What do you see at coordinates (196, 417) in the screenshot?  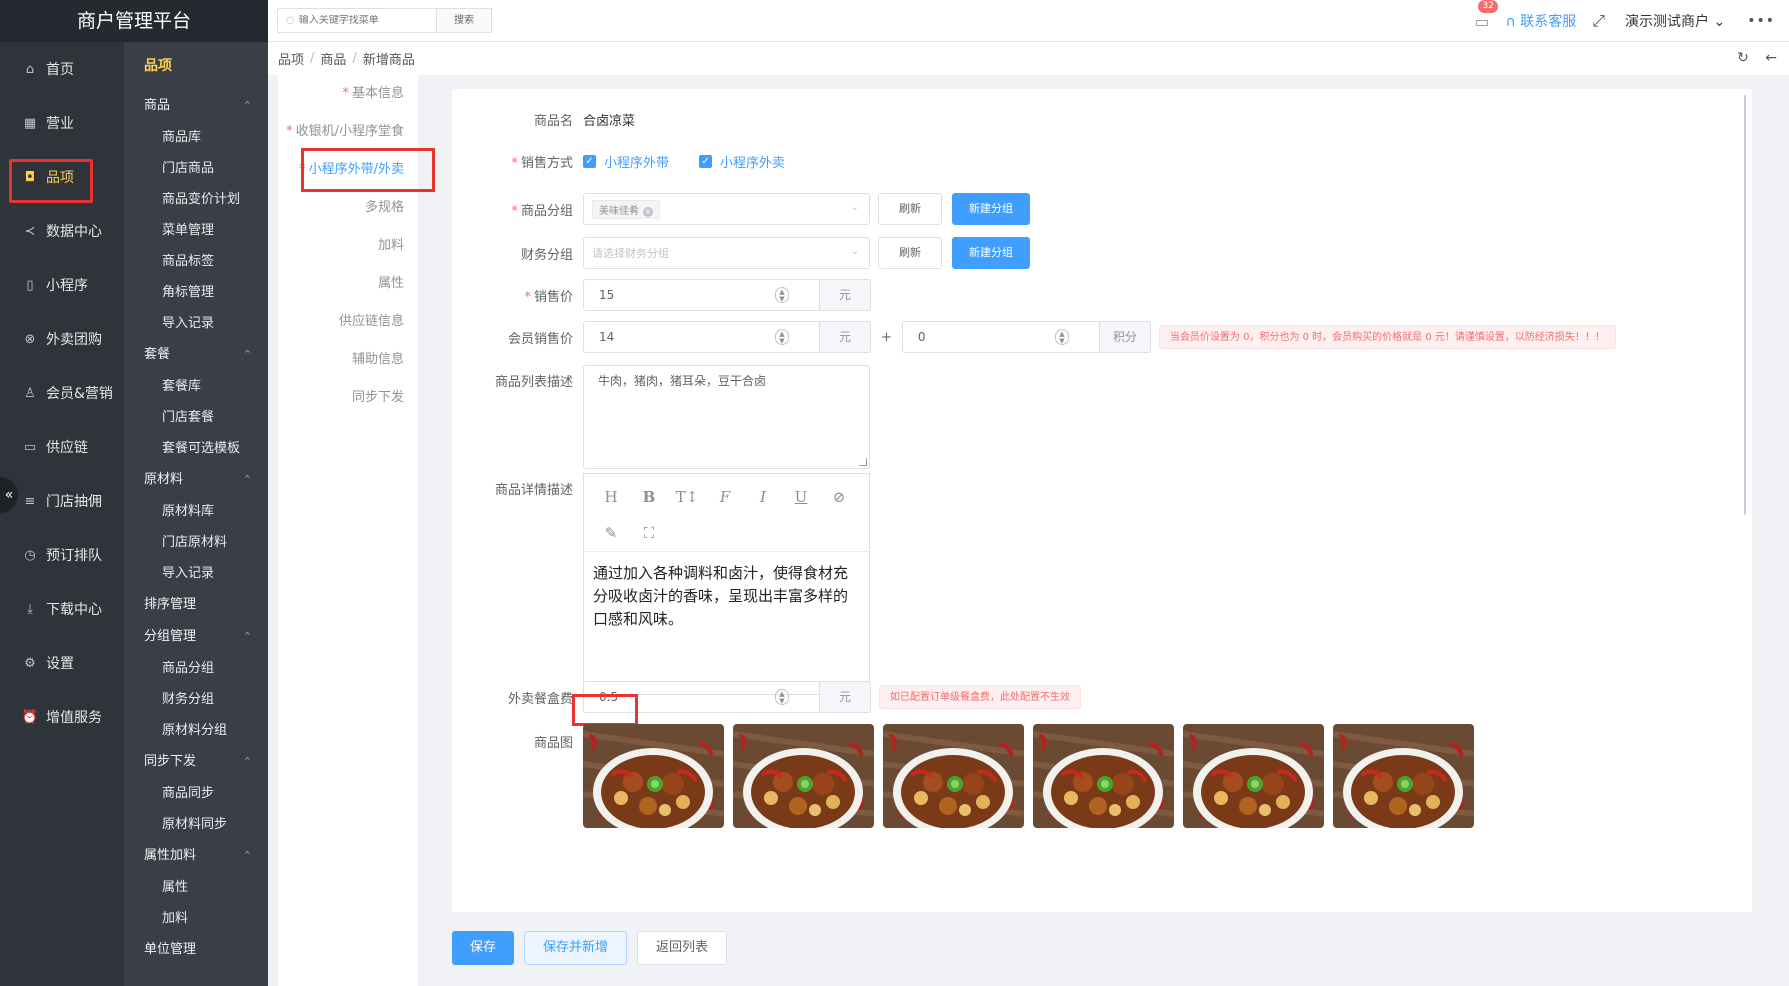 I see `nav-subitem: 门店套餐` at bounding box center [196, 417].